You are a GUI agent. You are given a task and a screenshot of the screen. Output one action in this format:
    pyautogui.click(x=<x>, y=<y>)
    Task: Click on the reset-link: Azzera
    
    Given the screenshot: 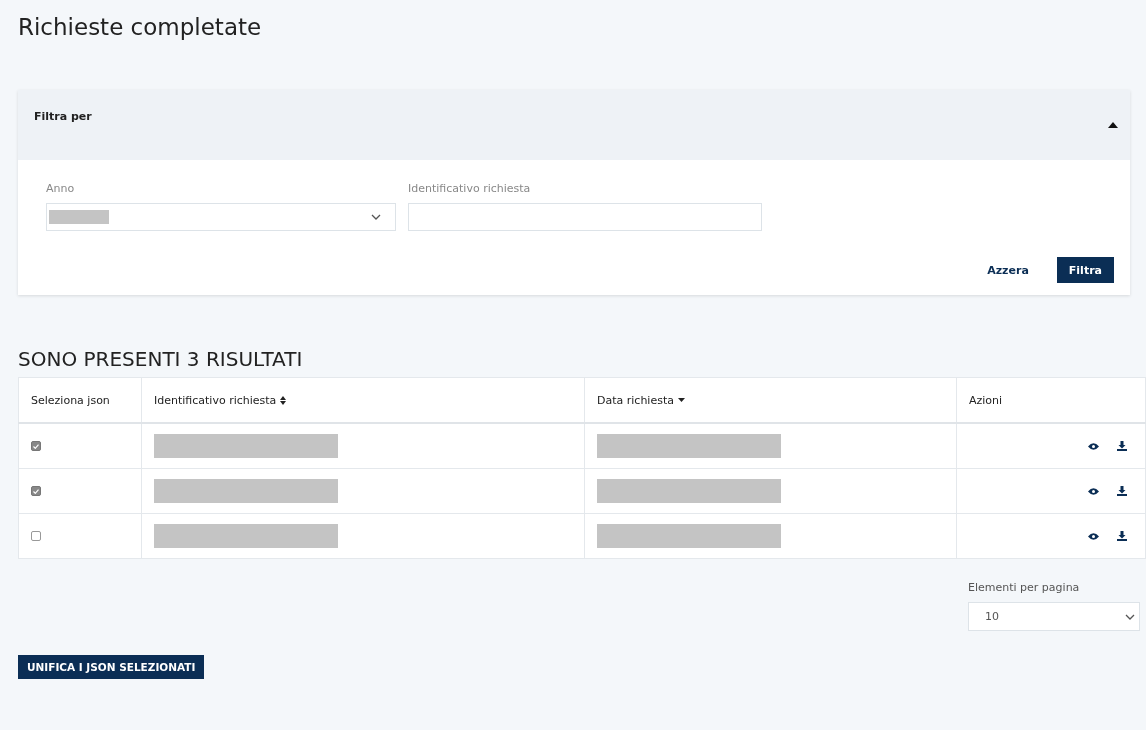 What is the action you would take?
    pyautogui.click(x=1008, y=270)
    